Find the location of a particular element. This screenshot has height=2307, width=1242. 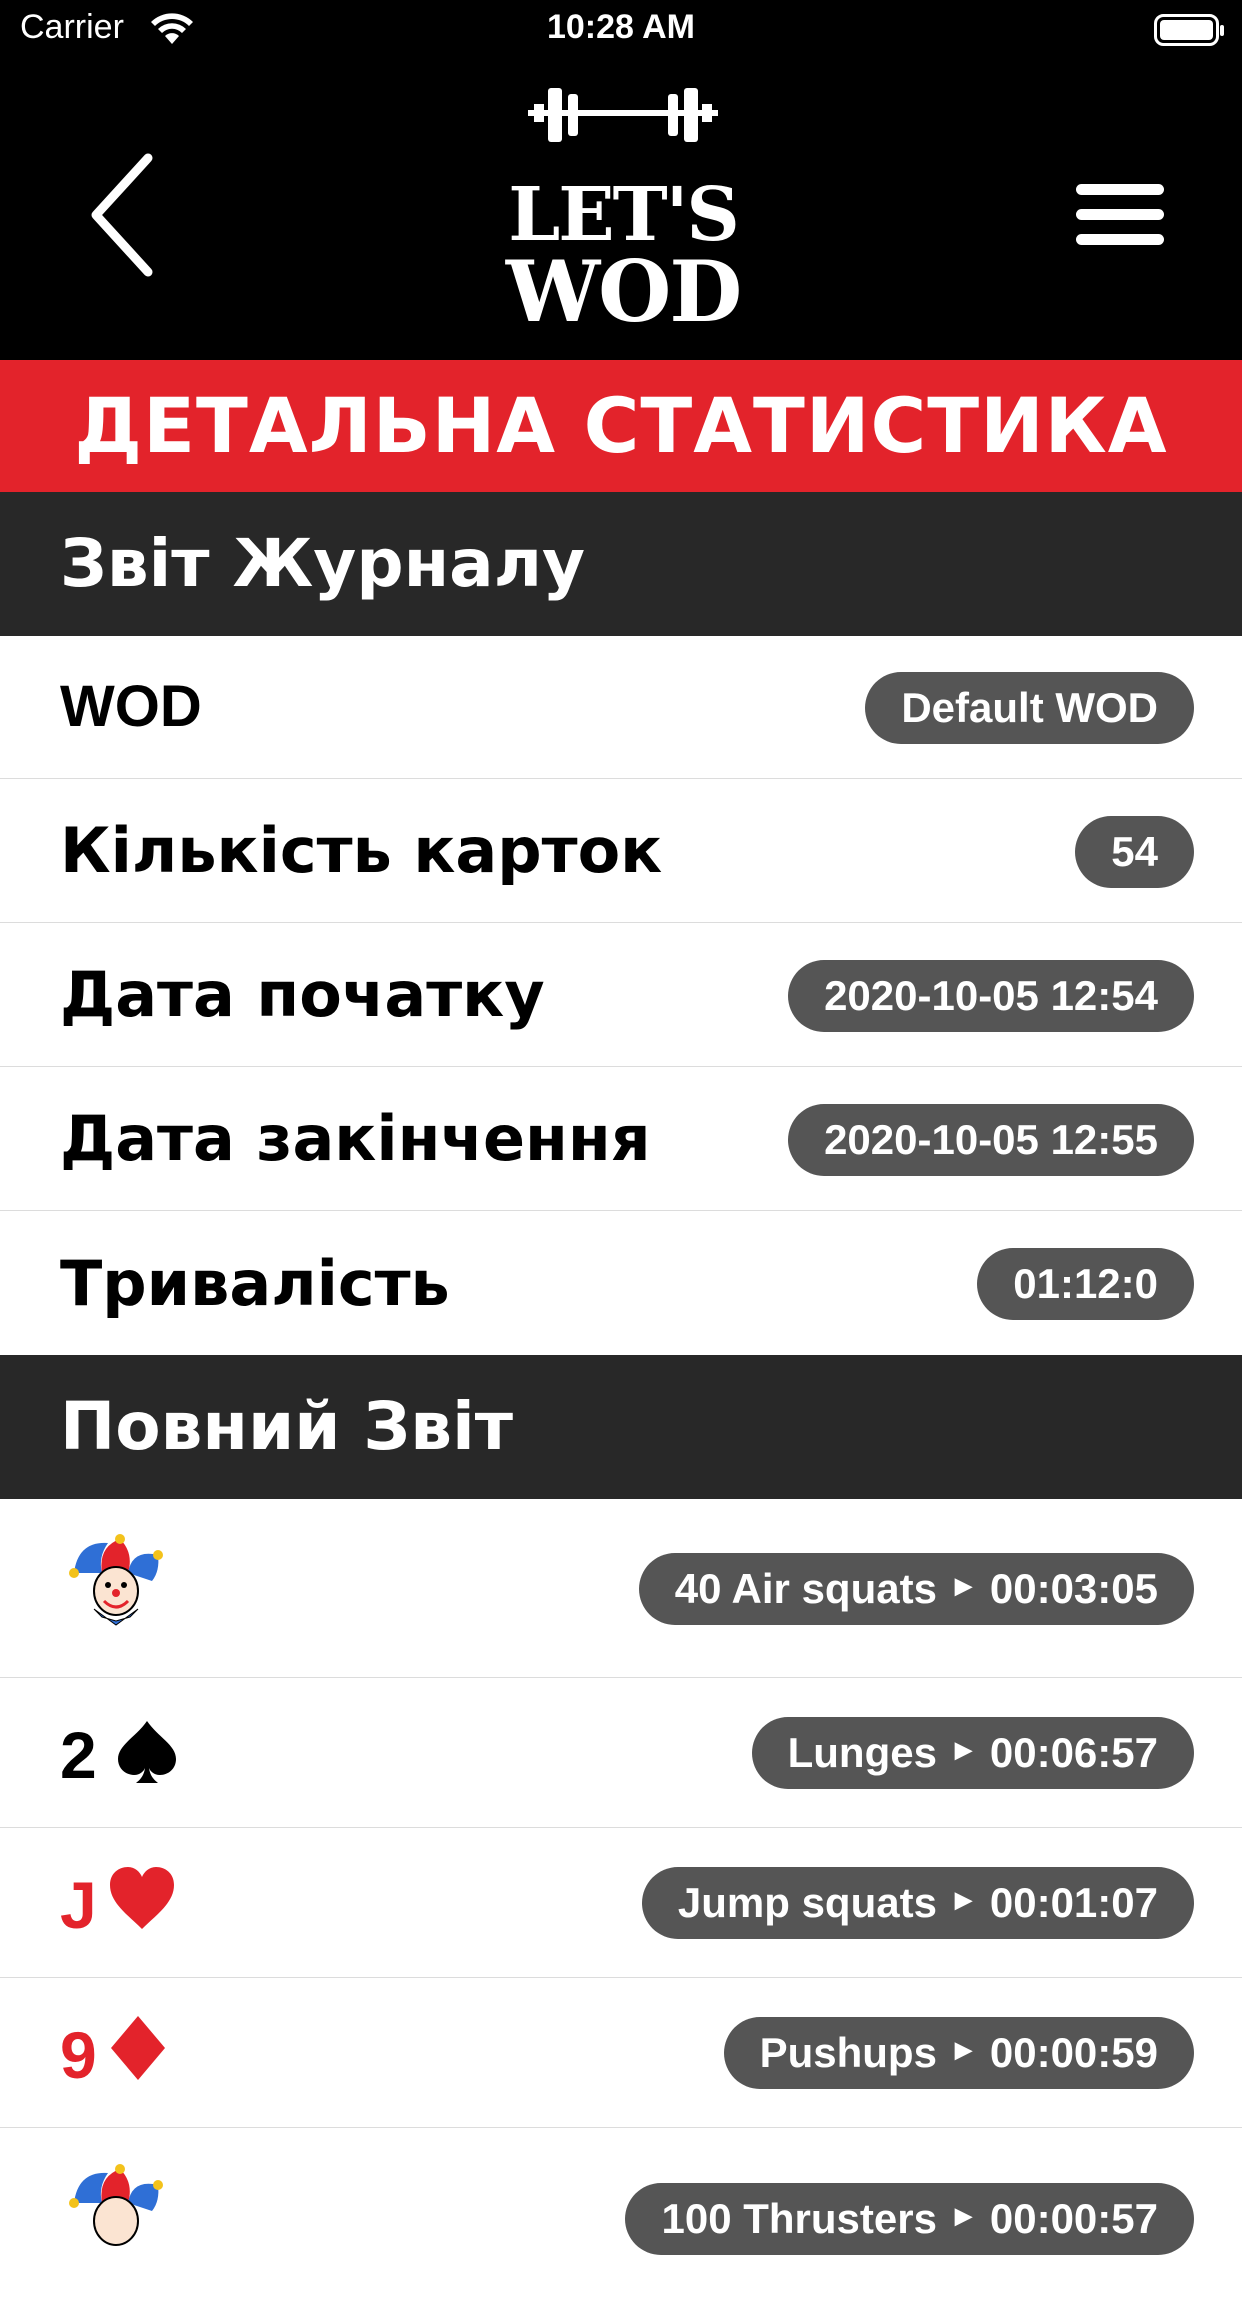

back-button is located at coordinates (125, 215).